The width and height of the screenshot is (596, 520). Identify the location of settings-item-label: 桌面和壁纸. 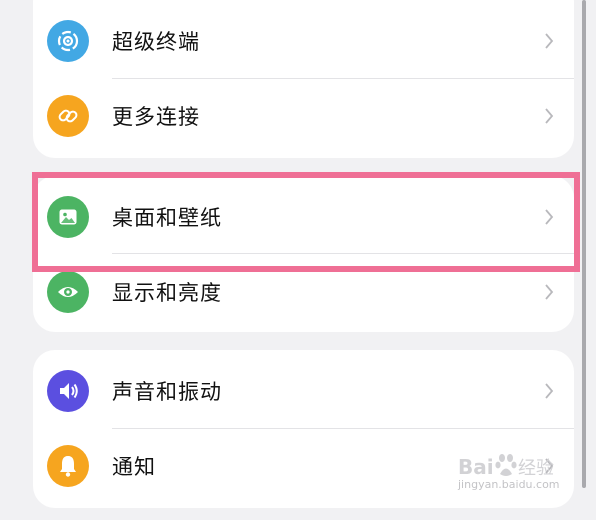
(167, 218).